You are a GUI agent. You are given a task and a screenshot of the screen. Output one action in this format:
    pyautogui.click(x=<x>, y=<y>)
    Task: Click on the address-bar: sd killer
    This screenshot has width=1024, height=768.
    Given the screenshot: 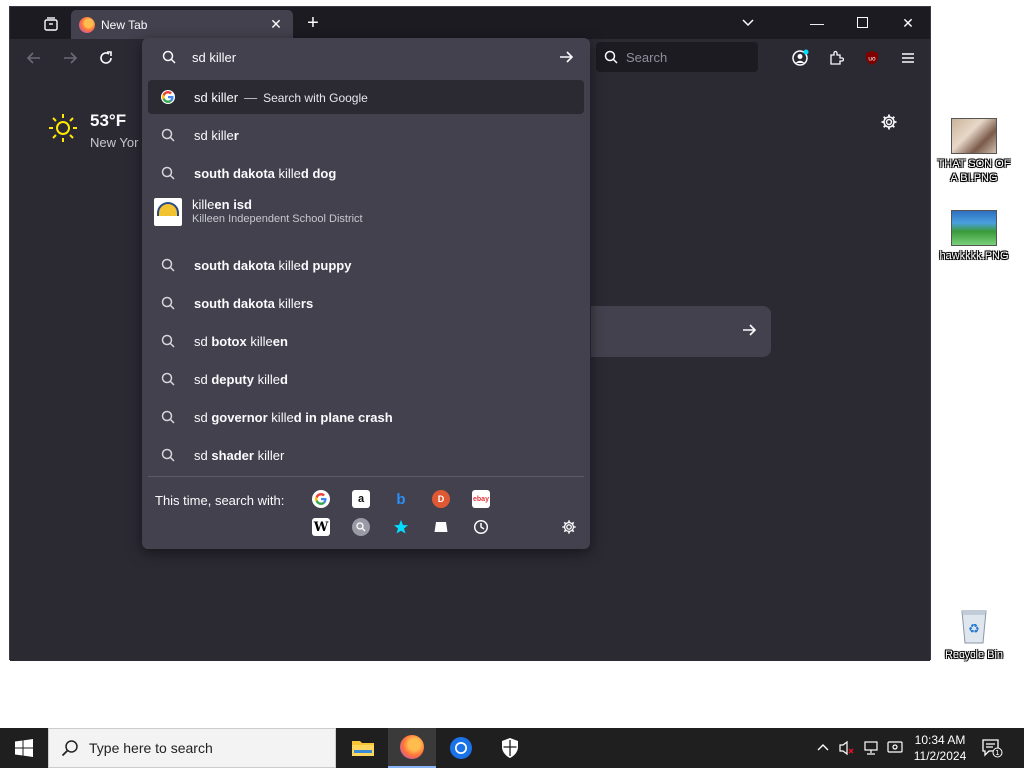 What is the action you would take?
    pyautogui.click(x=366, y=57)
    